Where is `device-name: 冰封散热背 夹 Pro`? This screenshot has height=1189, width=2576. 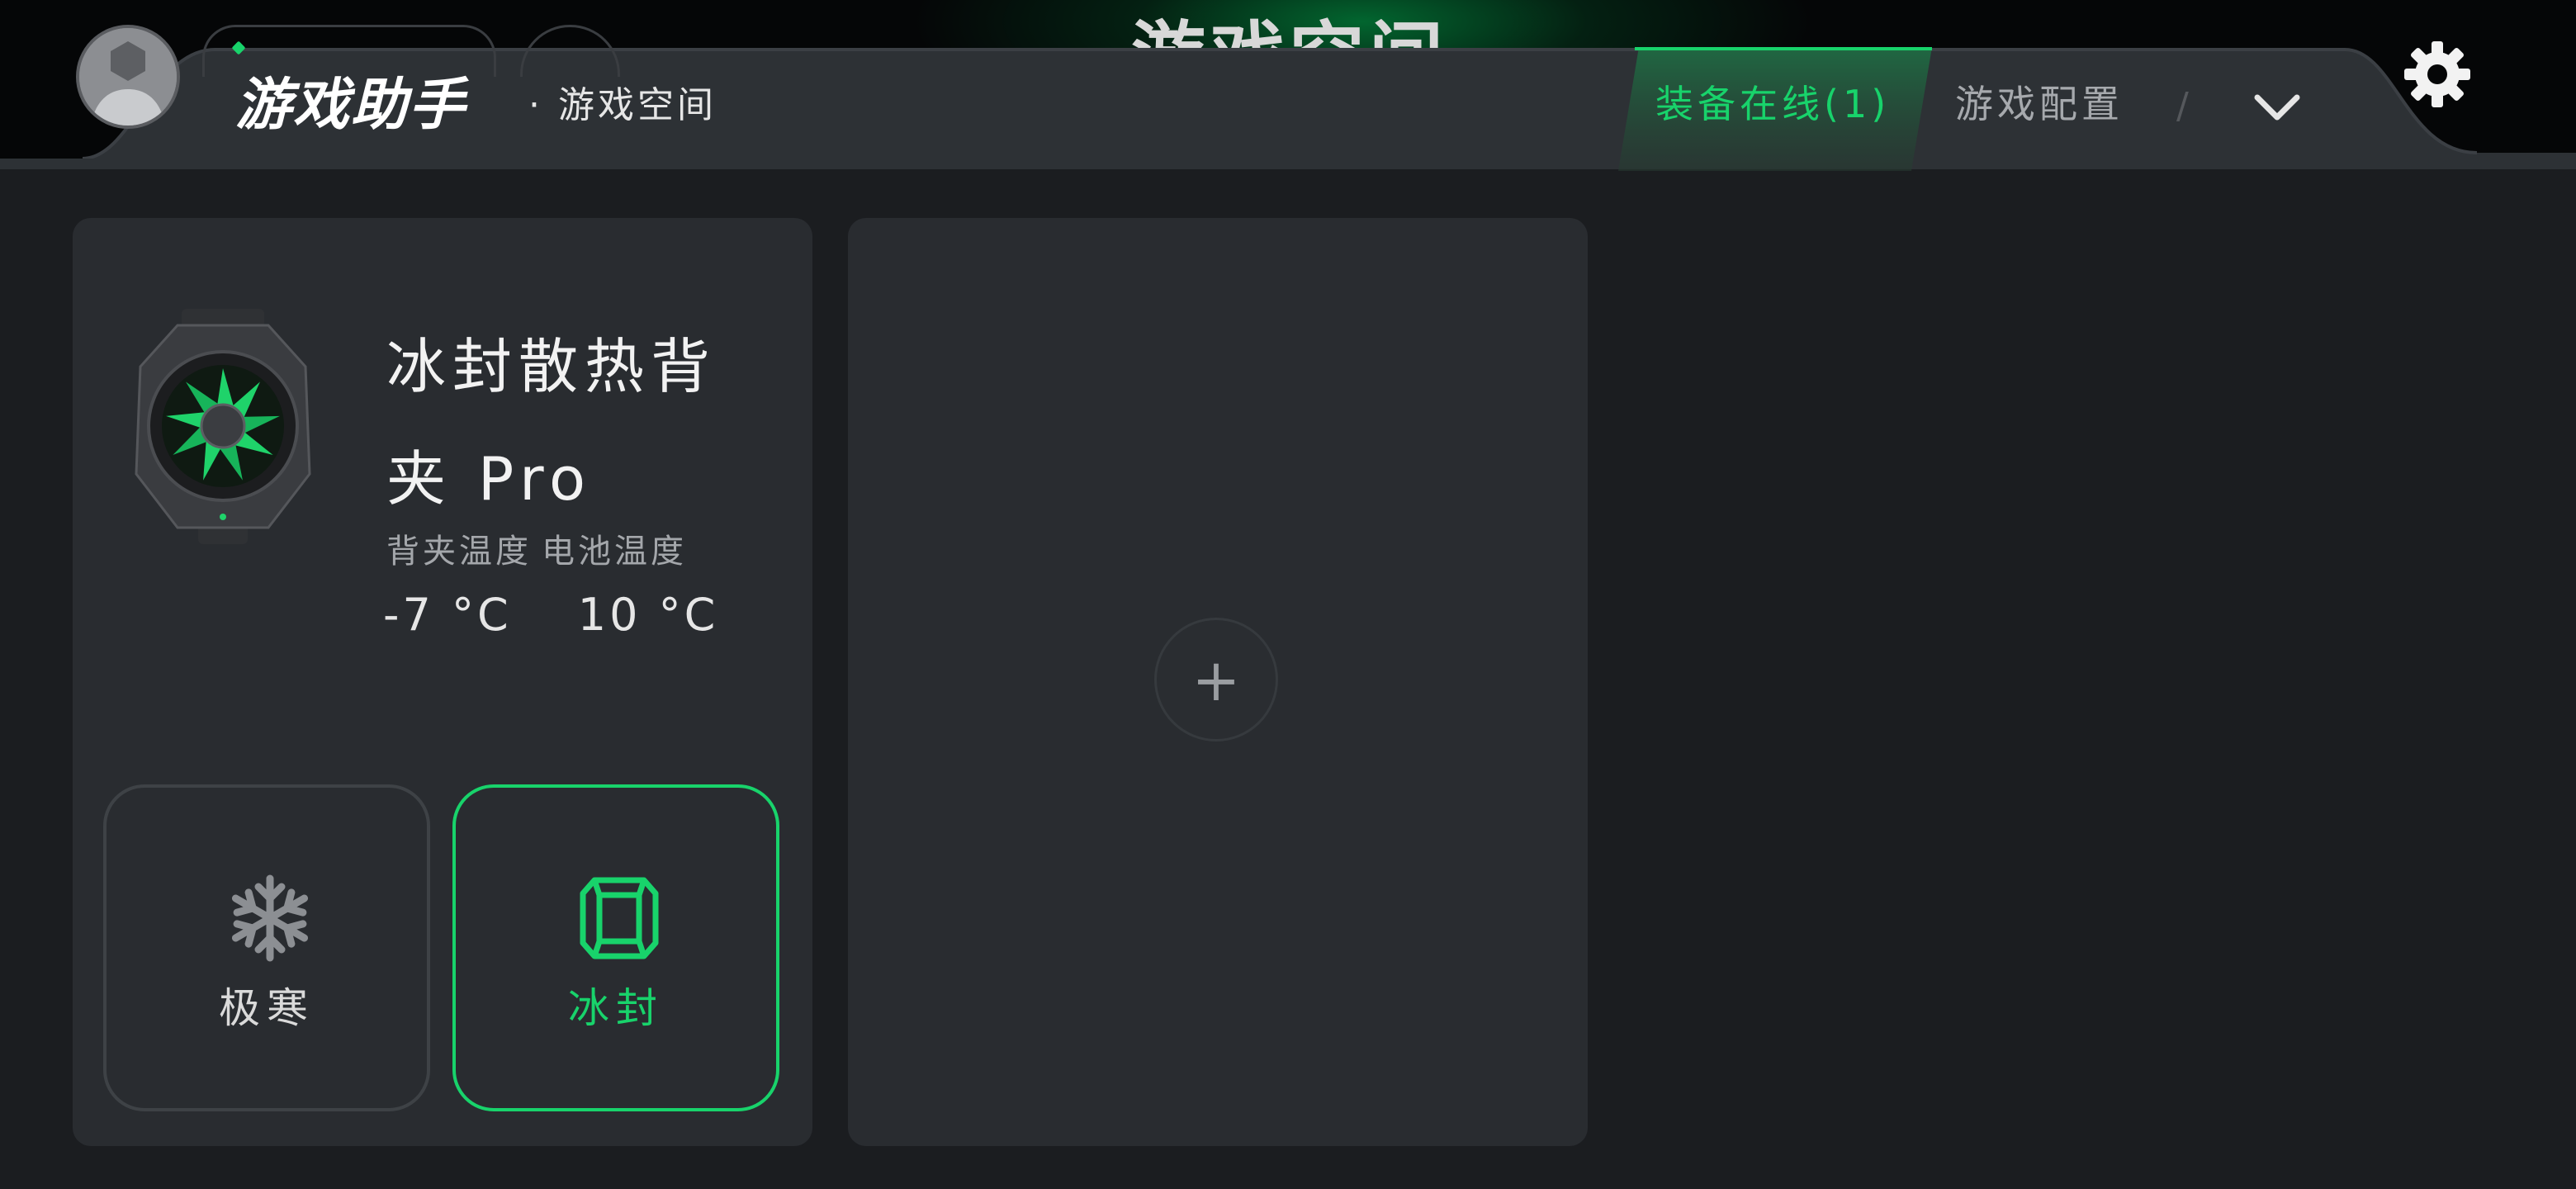 device-name: 冰封散热背 夹 Pro is located at coordinates (568, 422).